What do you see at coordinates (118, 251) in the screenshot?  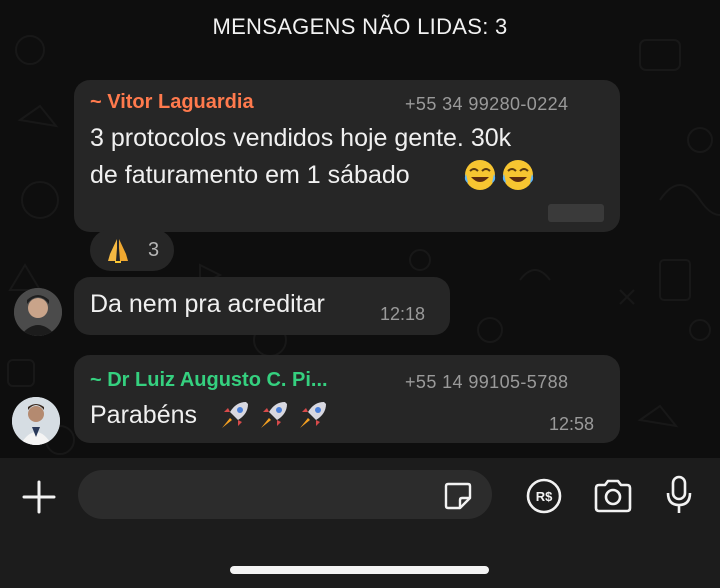 I see `folded-hands-icon` at bounding box center [118, 251].